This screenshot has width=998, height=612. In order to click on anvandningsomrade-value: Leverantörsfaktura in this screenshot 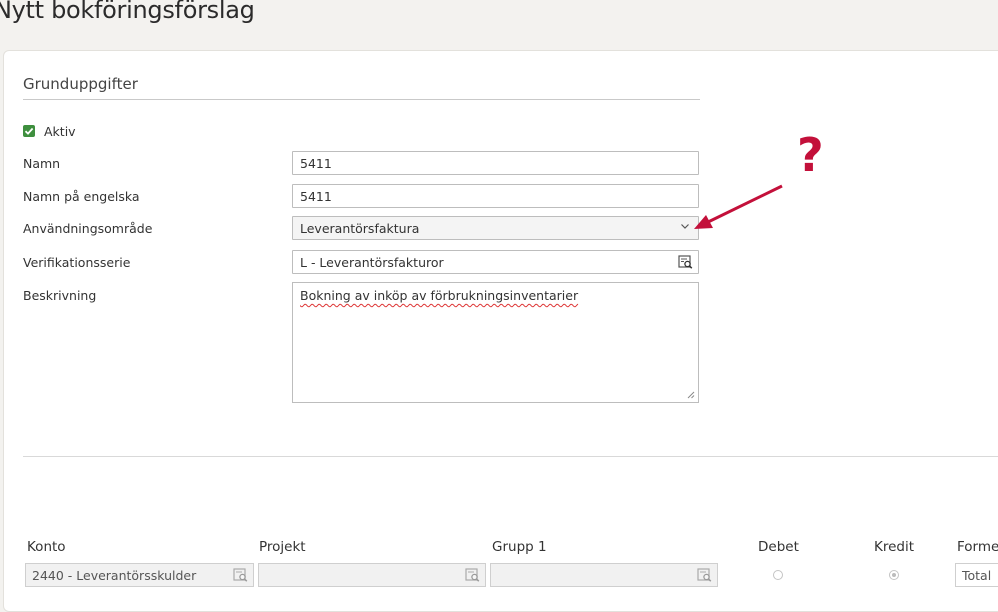, I will do `click(360, 228)`.